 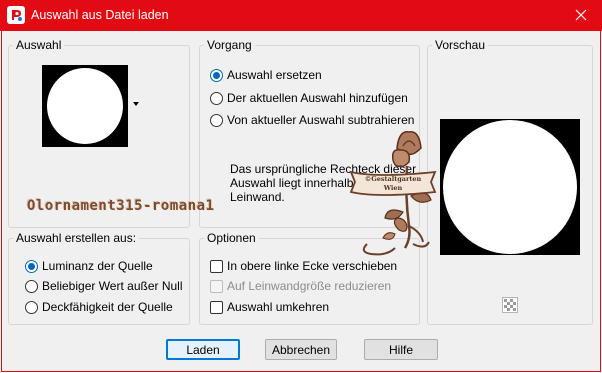 I want to click on radio-label: Der aktuellen Auswahl hinzufügen, so click(x=317, y=98).